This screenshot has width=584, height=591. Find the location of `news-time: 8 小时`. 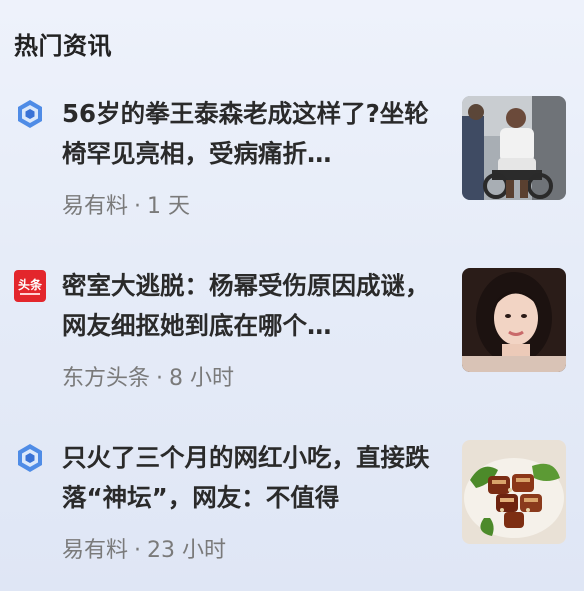

news-time: 8 小时 is located at coordinates (202, 378).